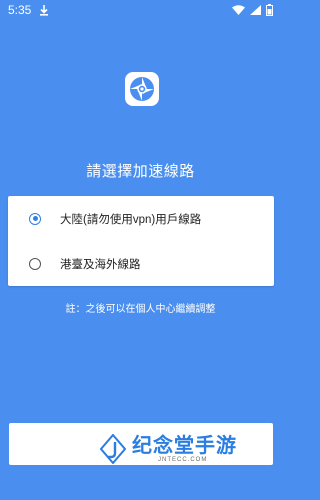 The width and height of the screenshot is (320, 500). I want to click on route-option-label: 港臺及海外線路, so click(100, 264).